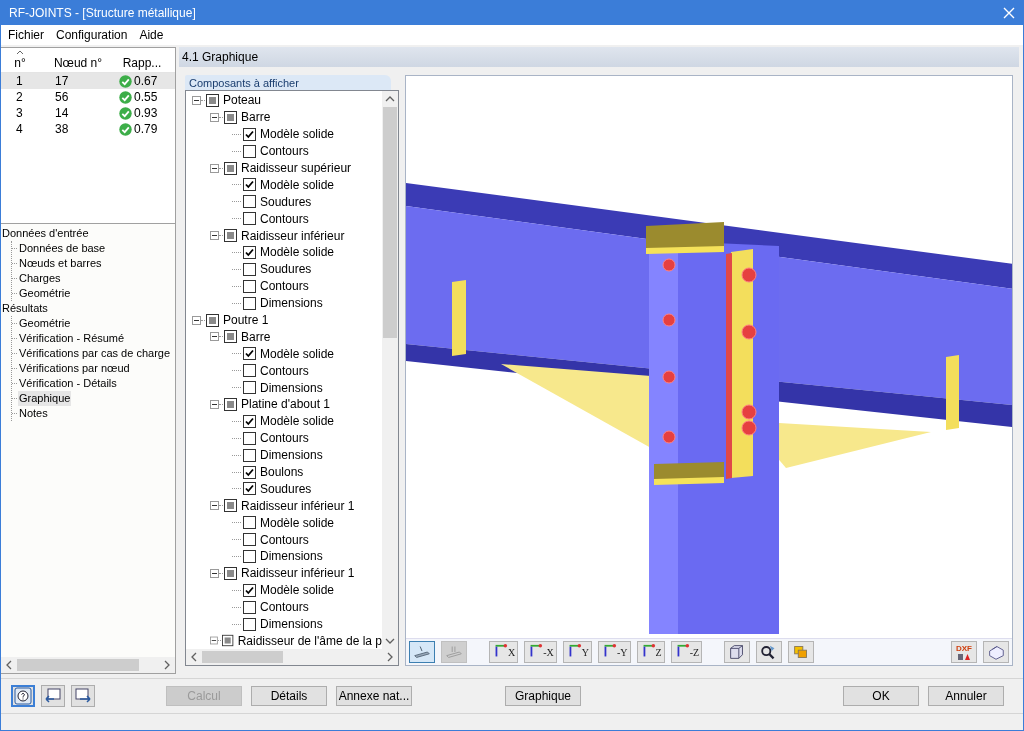 Image resolution: width=1024 pixels, height=731 pixels. Describe the element at coordinates (33, 413) in the screenshot. I see `nav-item: Notes` at that location.